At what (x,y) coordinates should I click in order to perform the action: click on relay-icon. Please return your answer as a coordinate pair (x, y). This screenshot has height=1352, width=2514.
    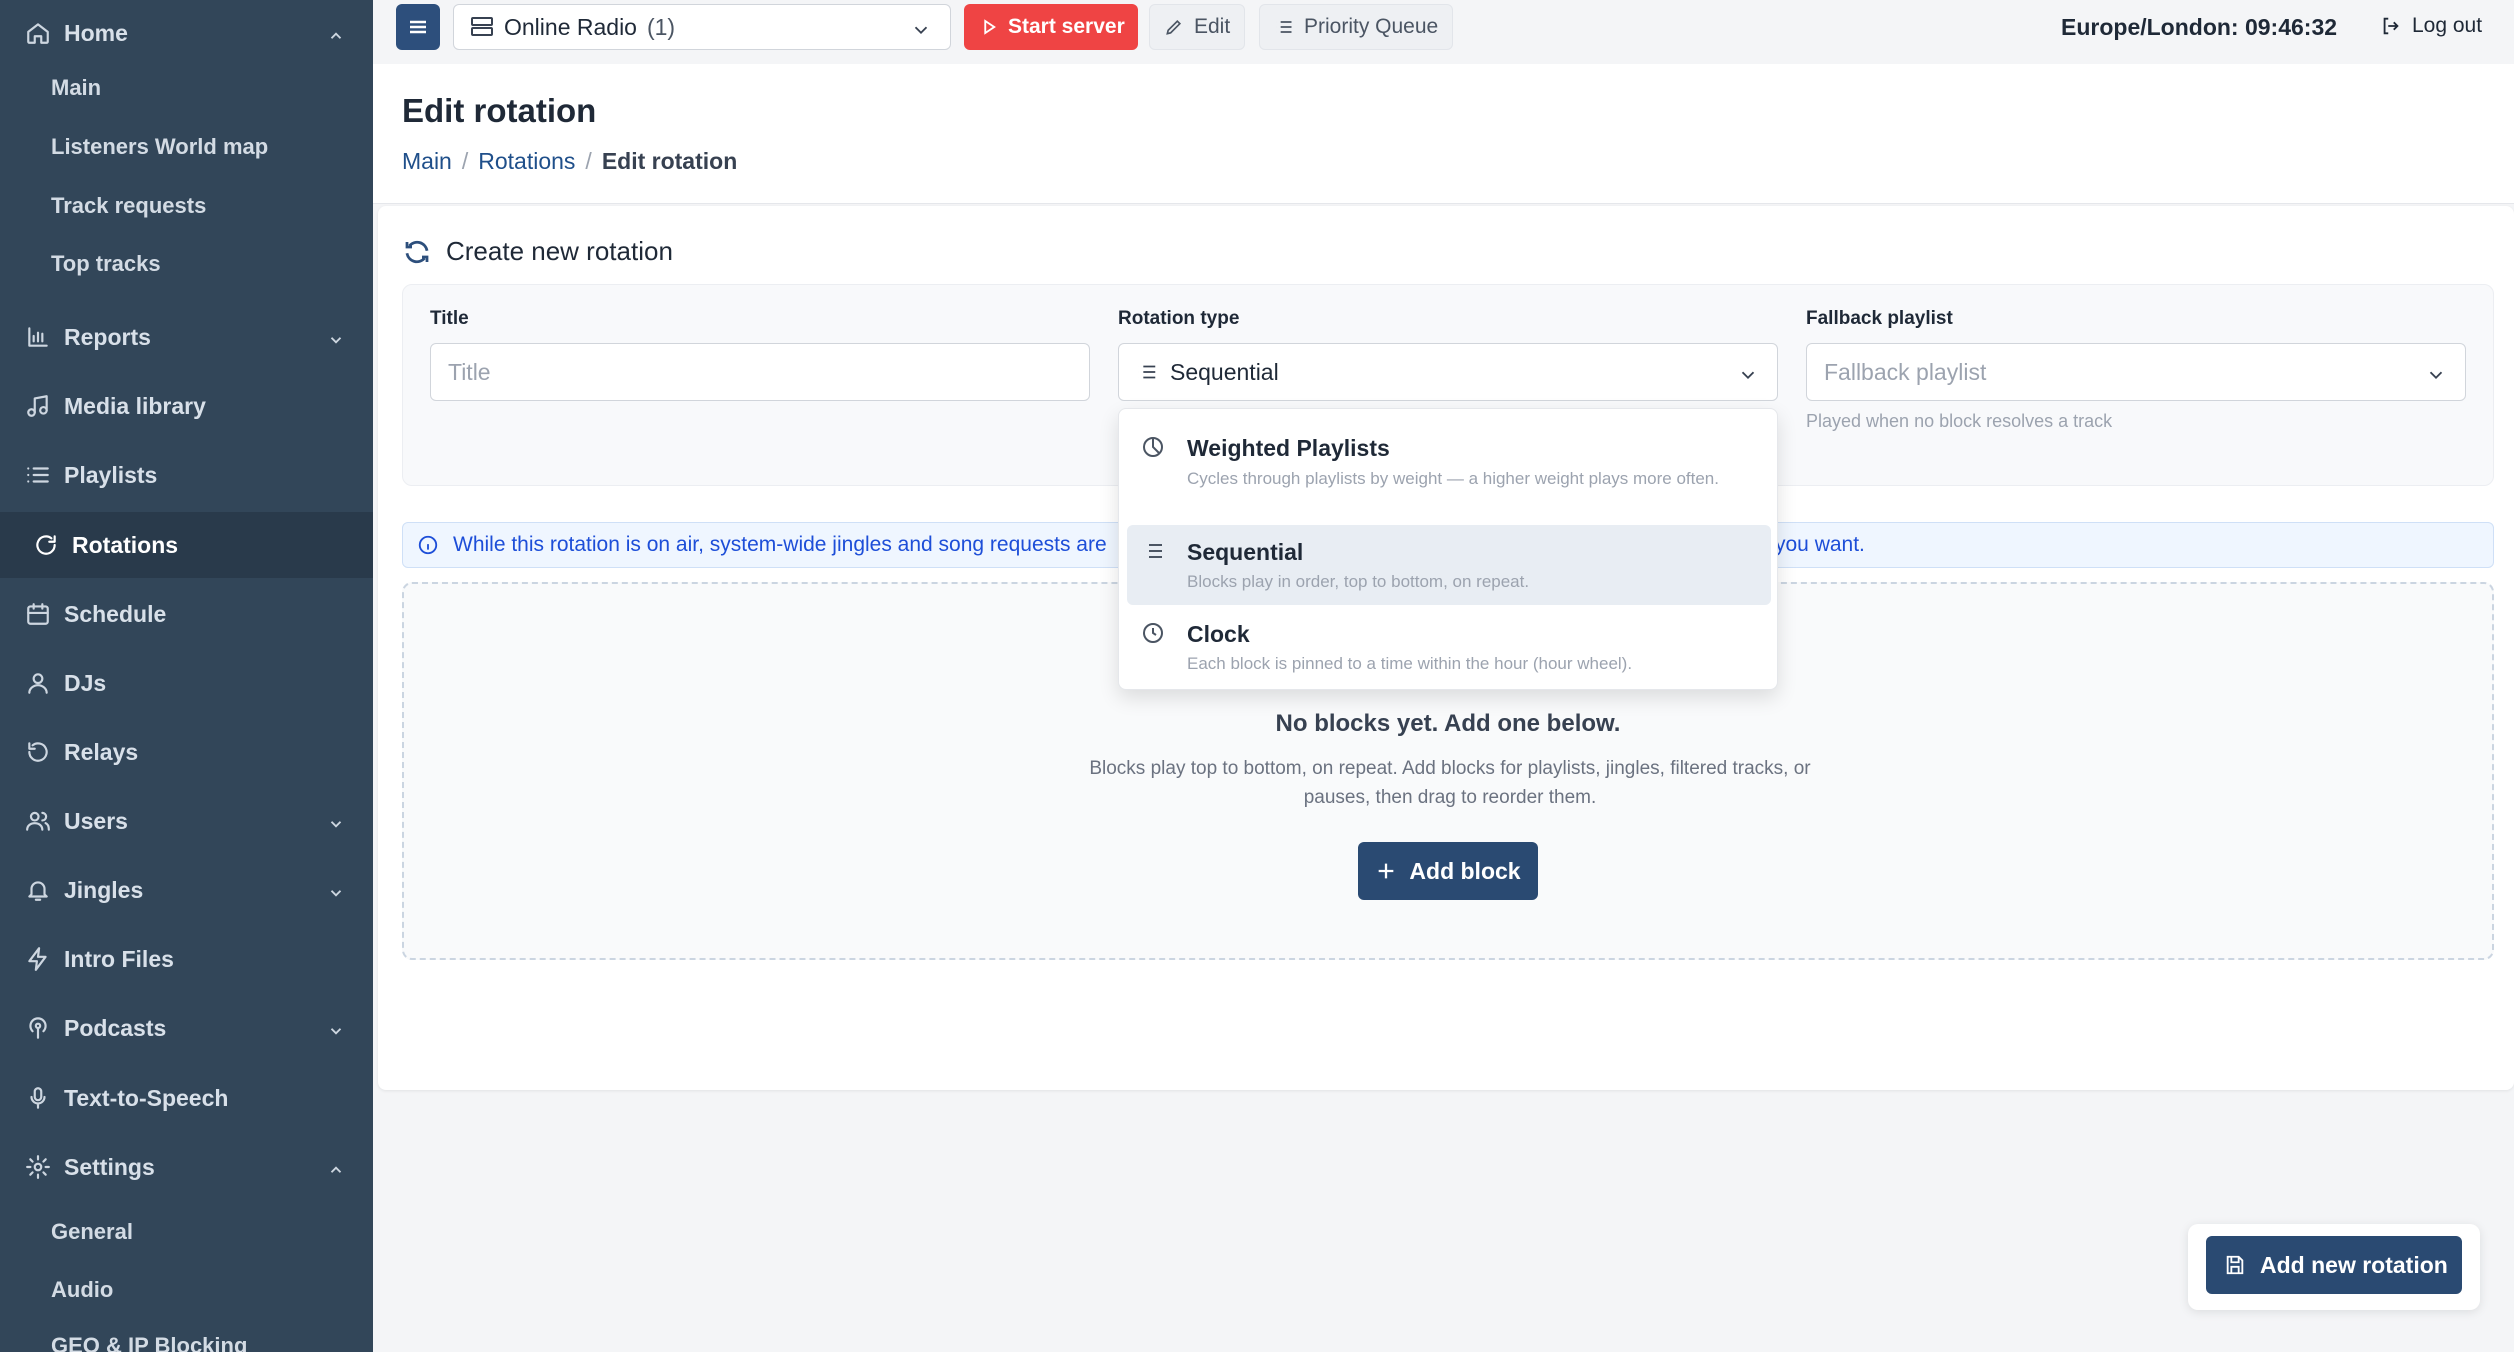
    Looking at the image, I should click on (38, 752).